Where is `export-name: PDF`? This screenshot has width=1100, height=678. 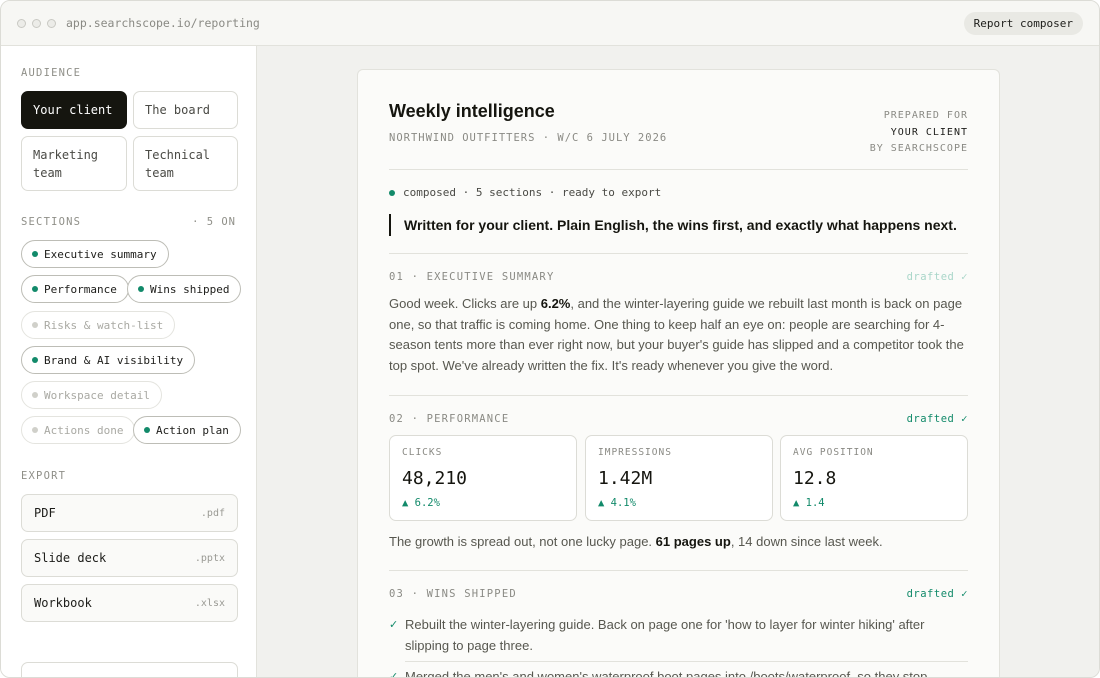 export-name: PDF is located at coordinates (45, 513).